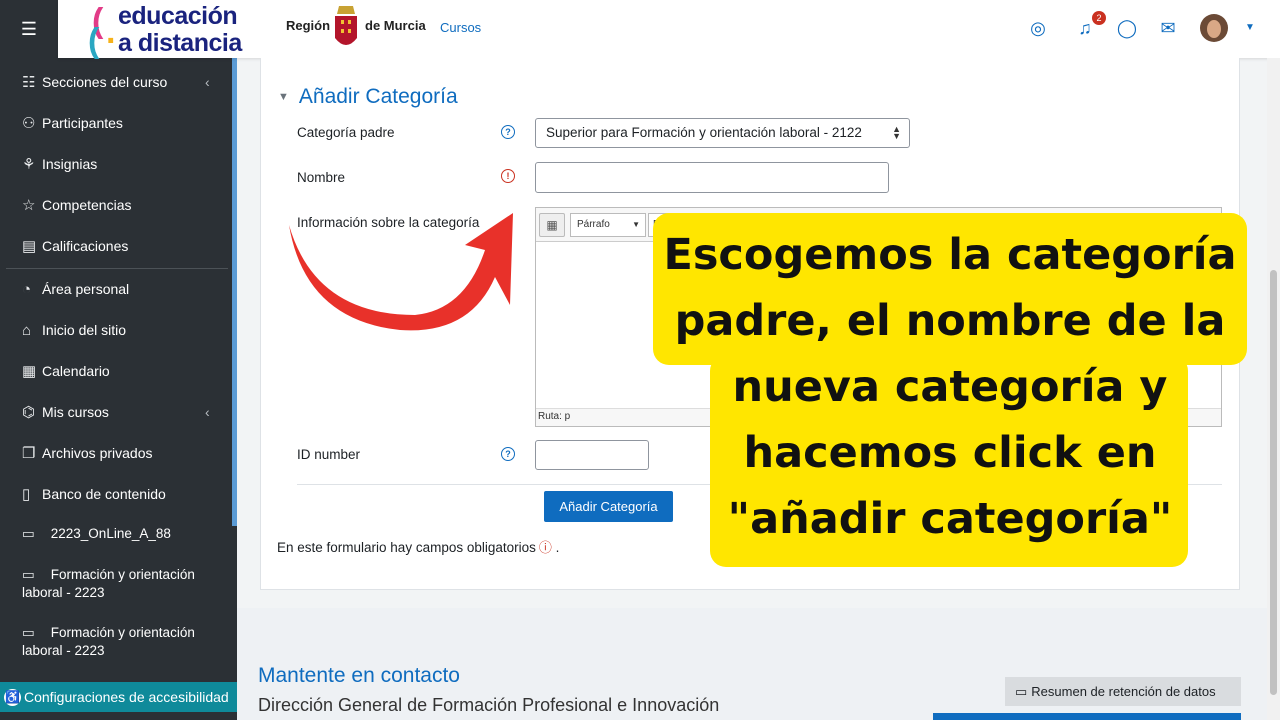 Image resolution: width=1280 pixels, height=720 pixels. What do you see at coordinates (552, 225) in the screenshot?
I see `toolbar-toggle-button: ▦` at bounding box center [552, 225].